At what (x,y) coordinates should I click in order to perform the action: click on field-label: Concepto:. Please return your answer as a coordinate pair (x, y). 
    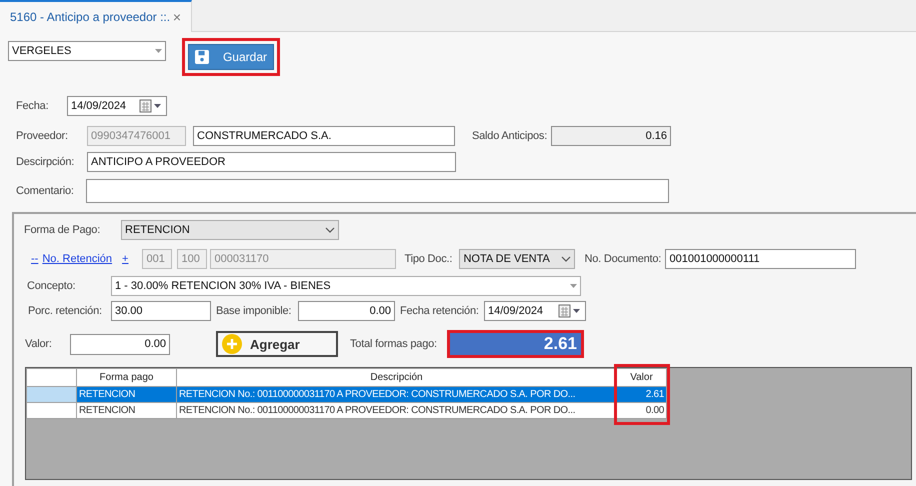
    Looking at the image, I should click on (51, 286).